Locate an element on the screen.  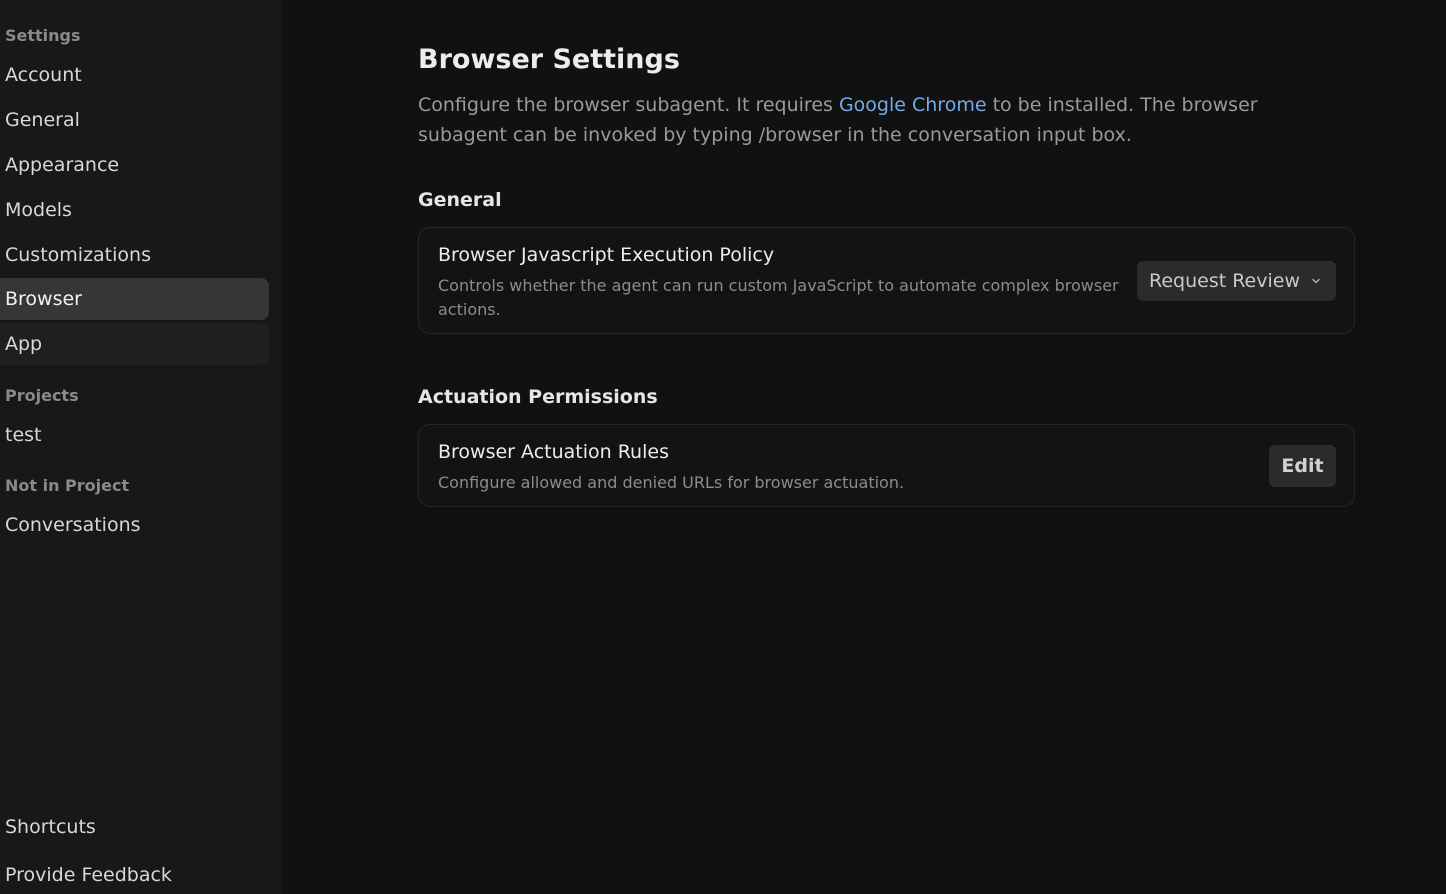
sidebar-item-appearance: Appearance is located at coordinates (134, 165).